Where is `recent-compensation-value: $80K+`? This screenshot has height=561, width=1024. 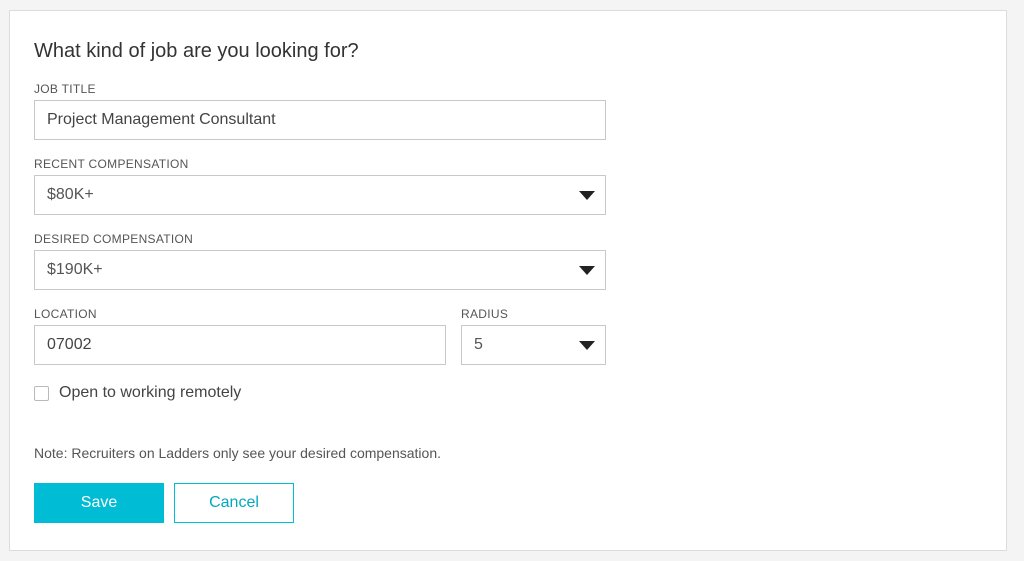 recent-compensation-value: $80K+ is located at coordinates (70, 194).